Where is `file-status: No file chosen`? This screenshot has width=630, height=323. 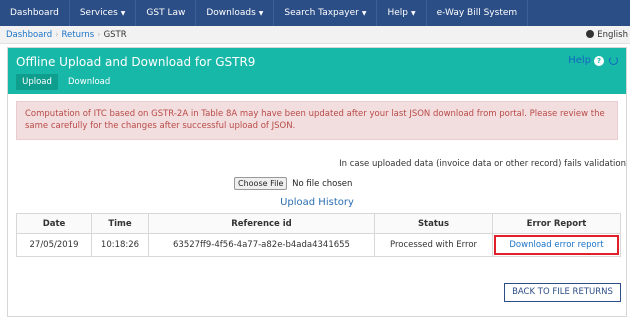 file-status: No file chosen is located at coordinates (322, 184).